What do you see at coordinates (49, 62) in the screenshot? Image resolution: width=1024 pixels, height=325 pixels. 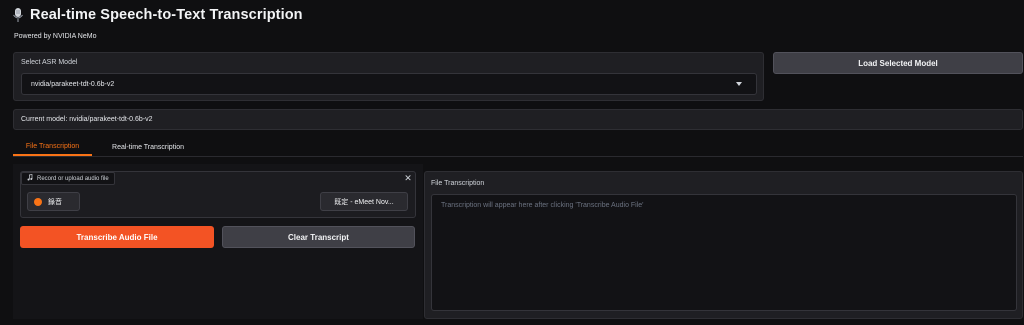 I see `model-select-label: Select ASR Model` at bounding box center [49, 62].